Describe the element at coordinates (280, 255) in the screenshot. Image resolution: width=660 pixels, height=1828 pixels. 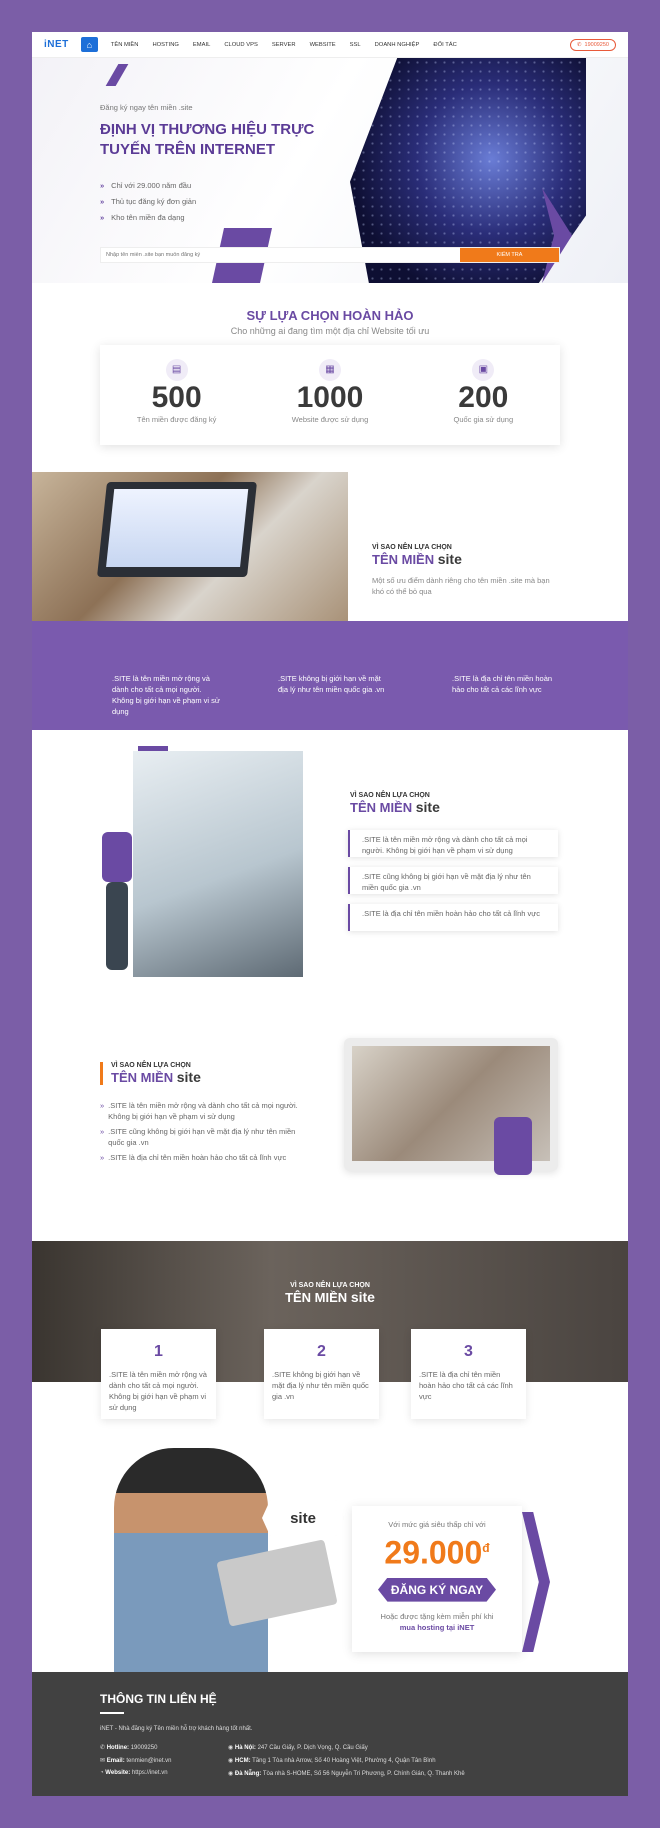
I see `domain-search-input` at that location.